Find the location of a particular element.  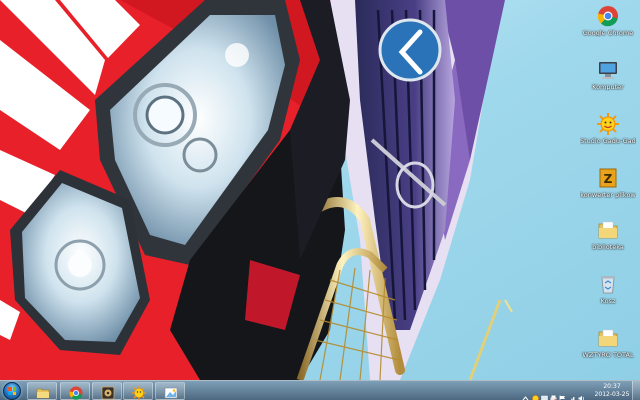

desktop-icon-label: Google Chrome is located at coordinates (608, 33).